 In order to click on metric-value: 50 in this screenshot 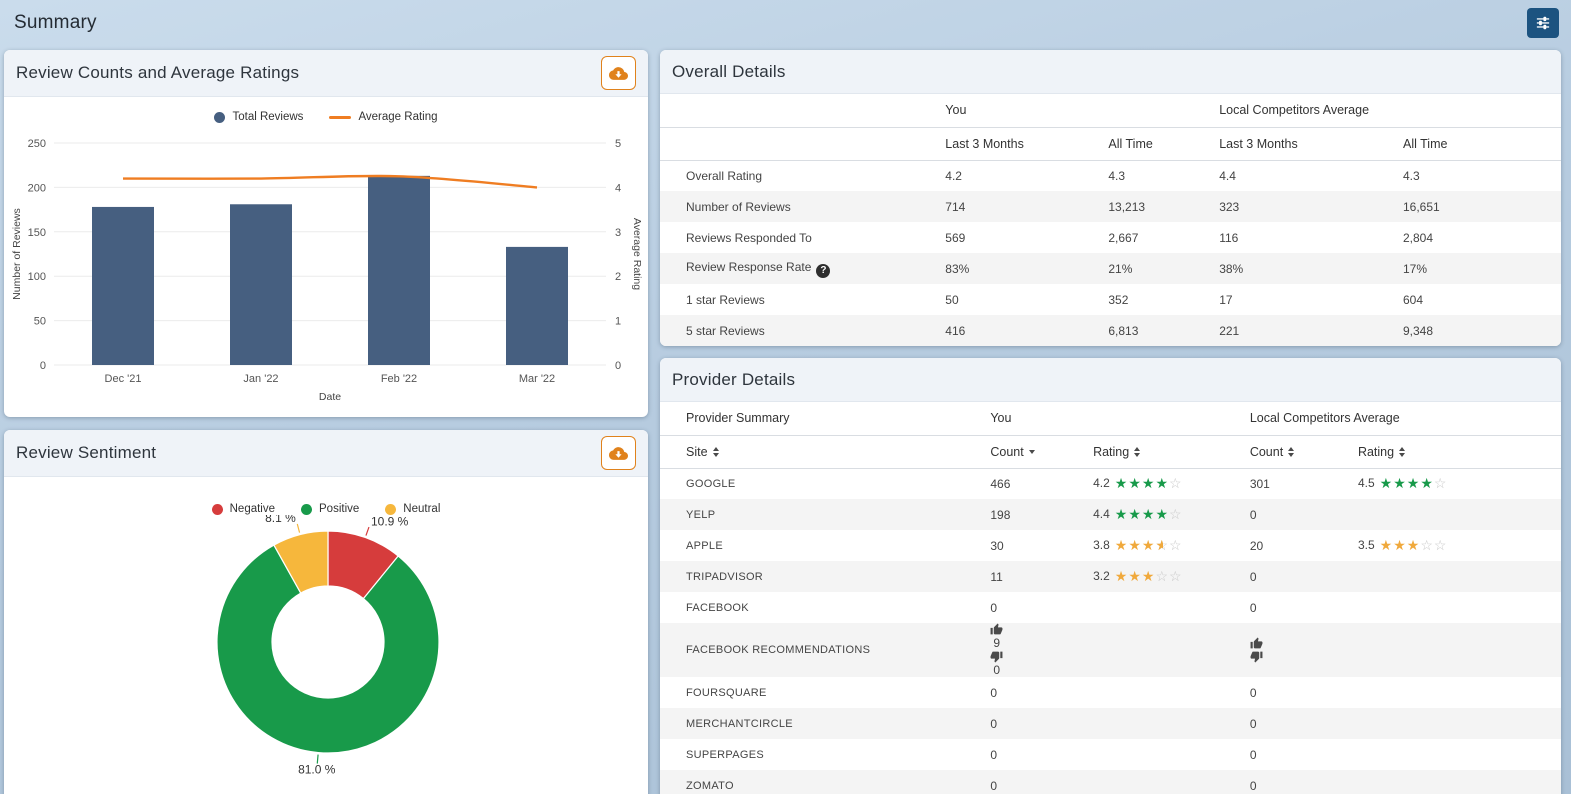, I will do `click(952, 299)`.